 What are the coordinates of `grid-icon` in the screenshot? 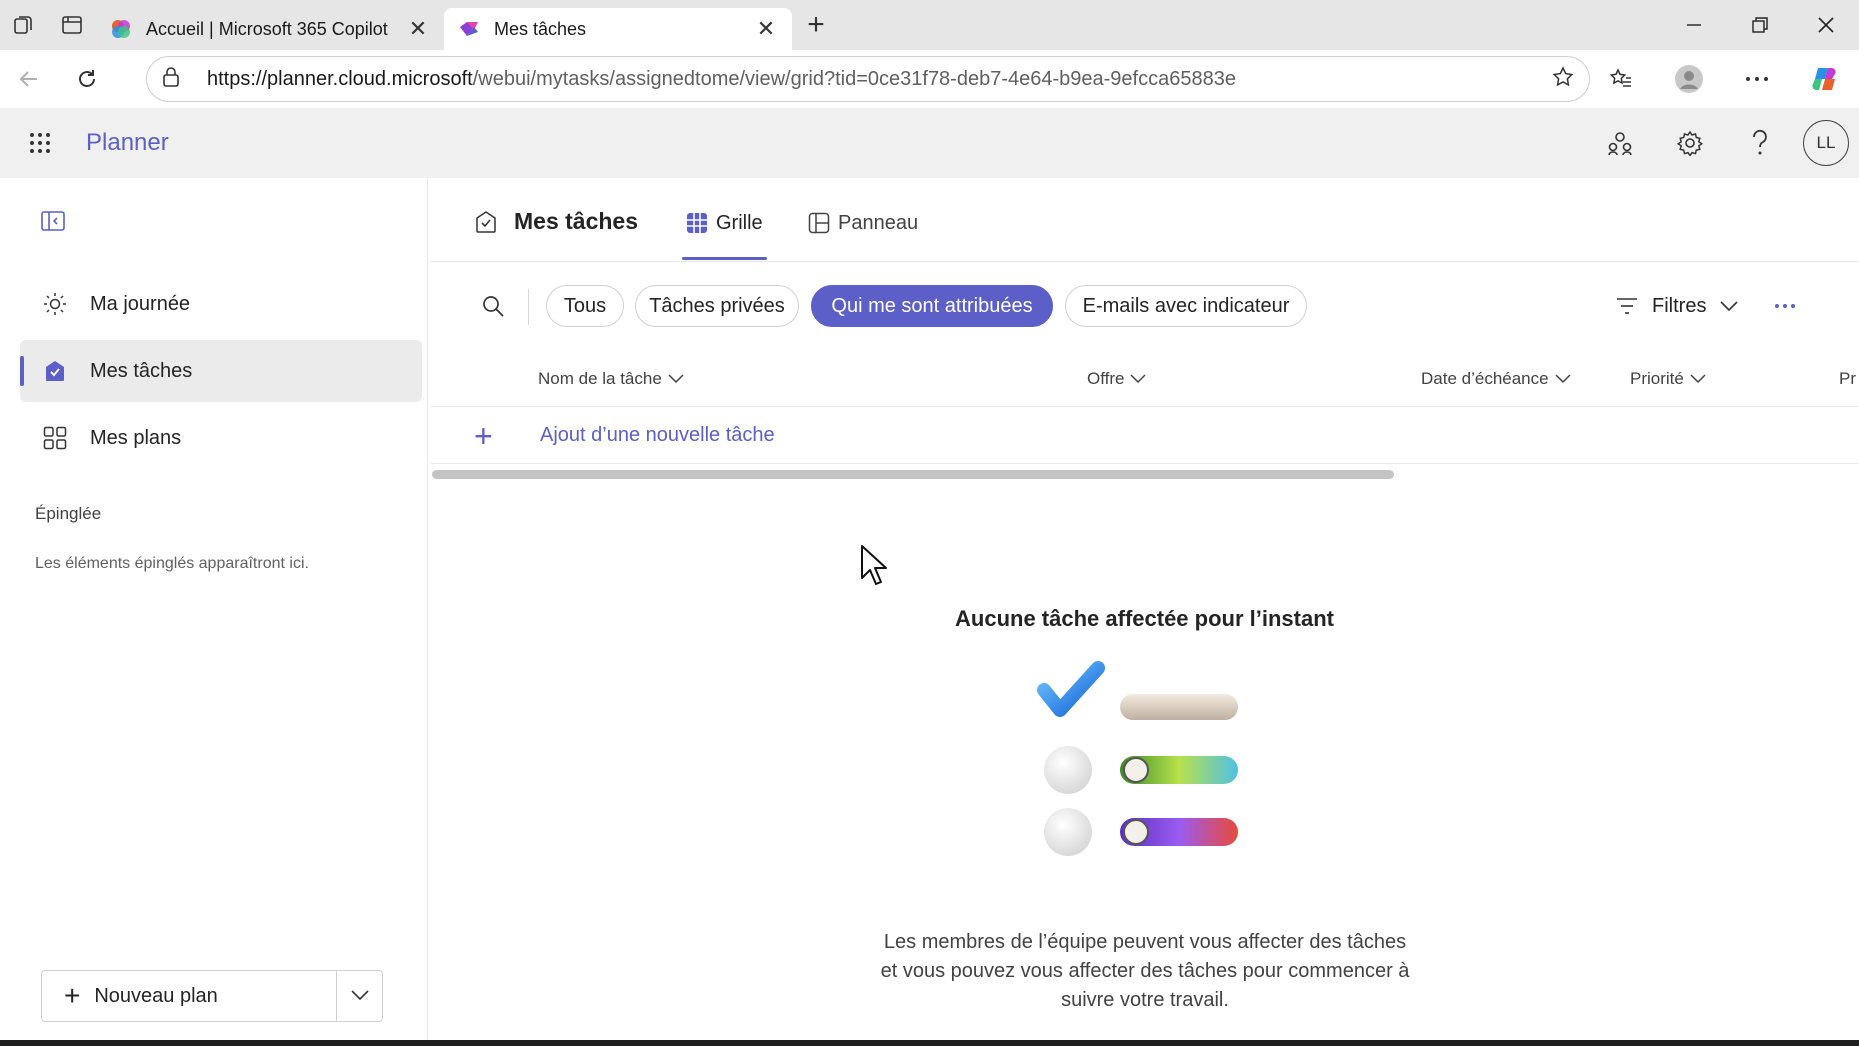 It's located at (697, 223).